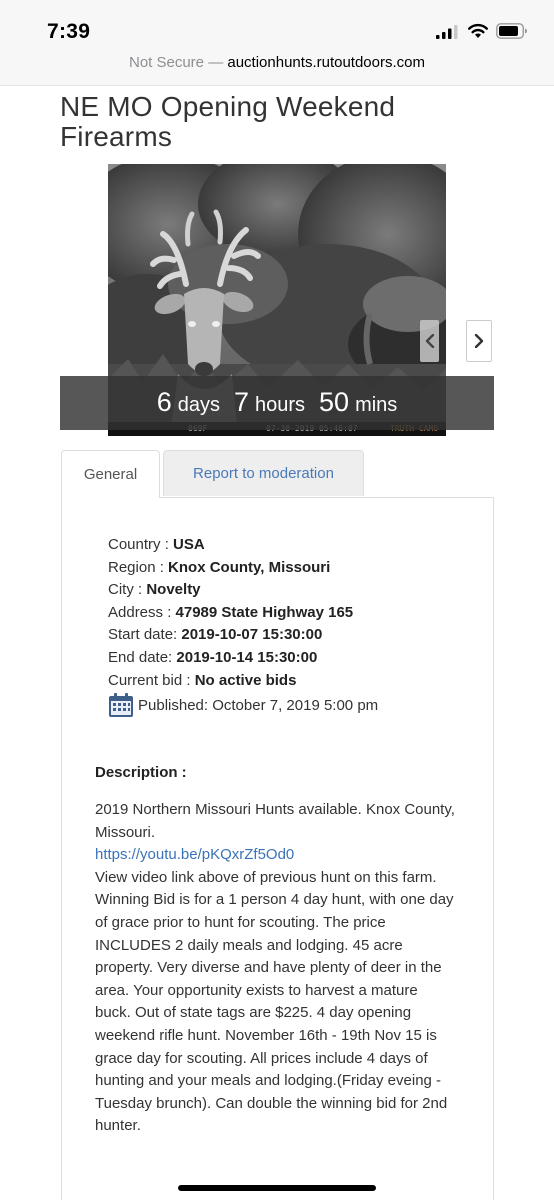 The image size is (554, 1200). What do you see at coordinates (202, 680) in the screenshot?
I see `detail-current-bid: Current bid : No active bids` at bounding box center [202, 680].